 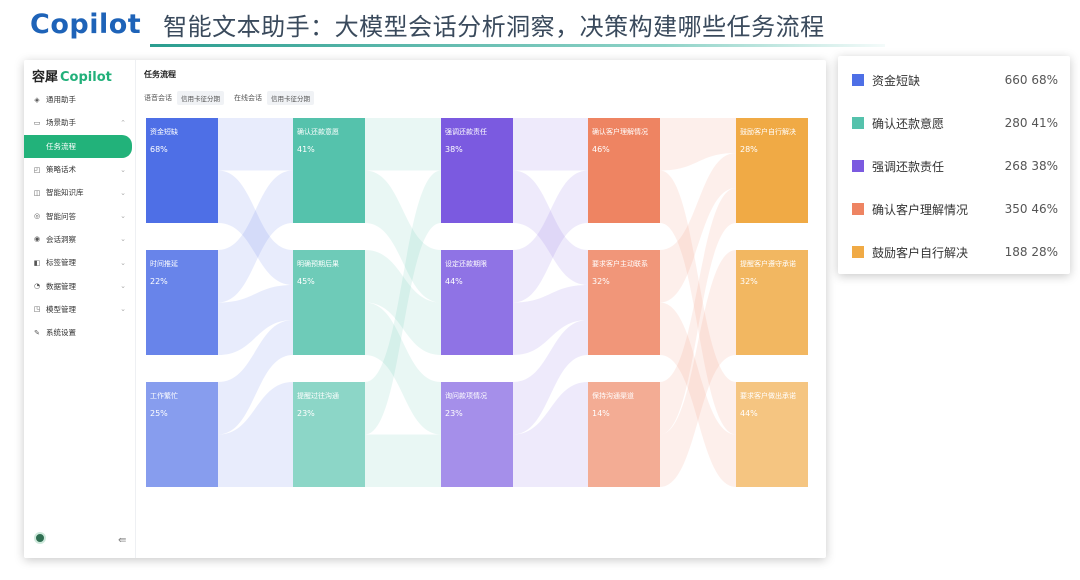 What do you see at coordinates (164, 131) in the screenshot?
I see `sankey-node-label: 资金短缺` at bounding box center [164, 131].